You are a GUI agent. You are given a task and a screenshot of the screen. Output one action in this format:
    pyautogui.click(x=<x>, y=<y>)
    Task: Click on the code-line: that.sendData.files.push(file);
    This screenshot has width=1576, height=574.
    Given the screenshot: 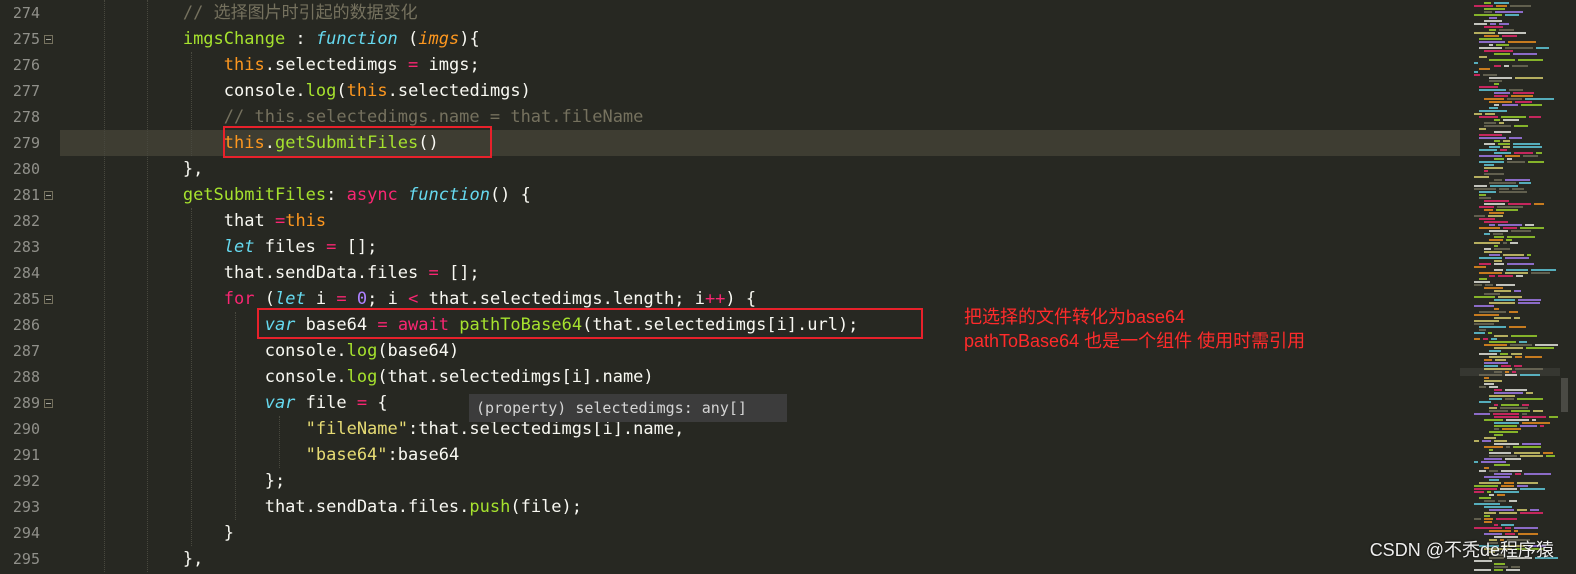 What is the action you would take?
    pyautogui.click(x=321, y=507)
    